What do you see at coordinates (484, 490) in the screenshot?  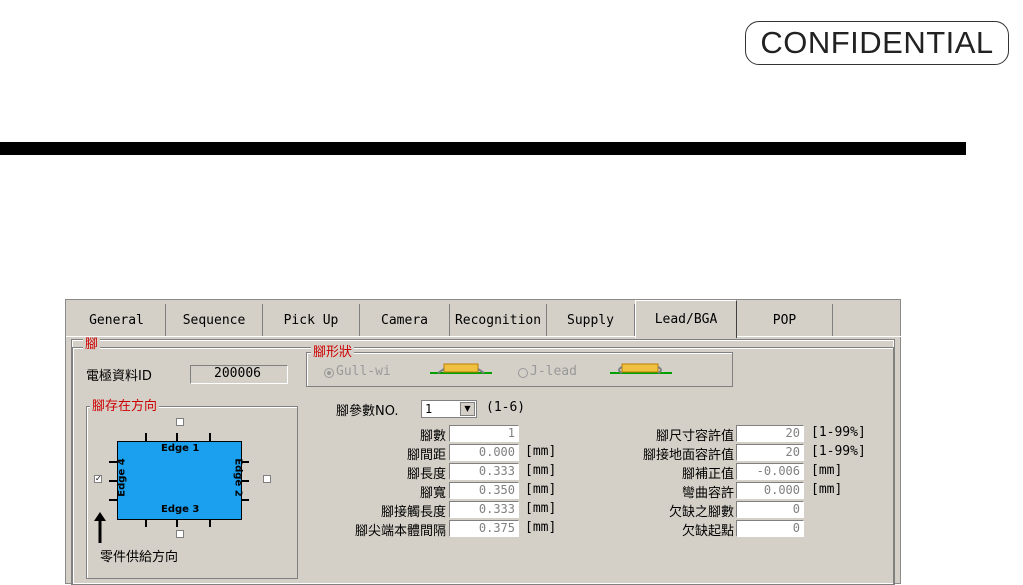 I see `left-param-field: 0.350` at bounding box center [484, 490].